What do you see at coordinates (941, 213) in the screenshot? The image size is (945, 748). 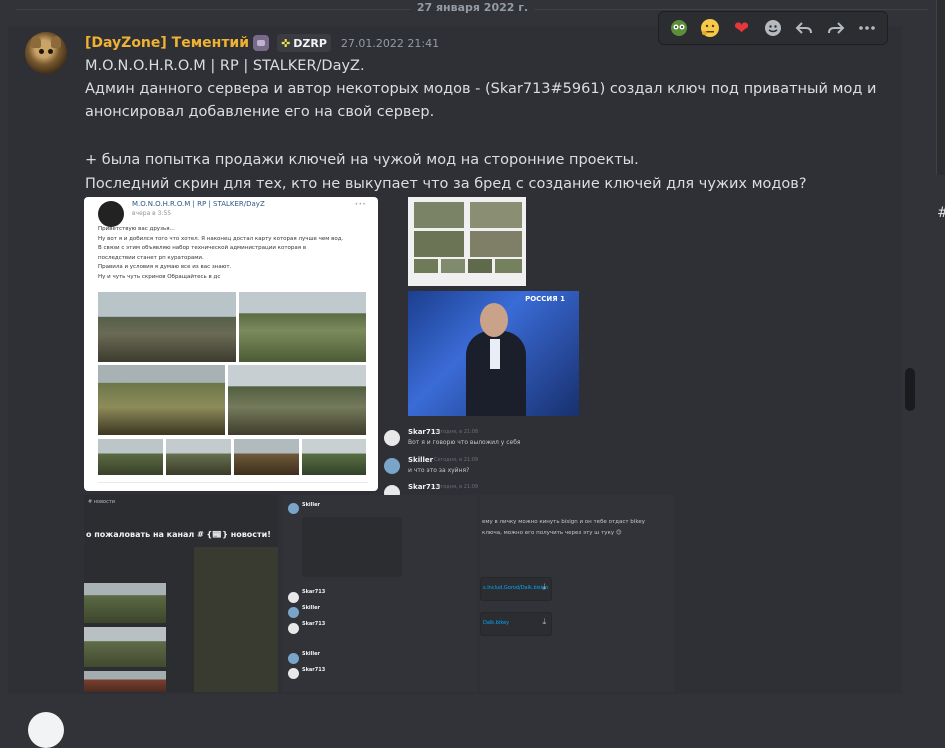 I see `hash-icon: #` at bounding box center [941, 213].